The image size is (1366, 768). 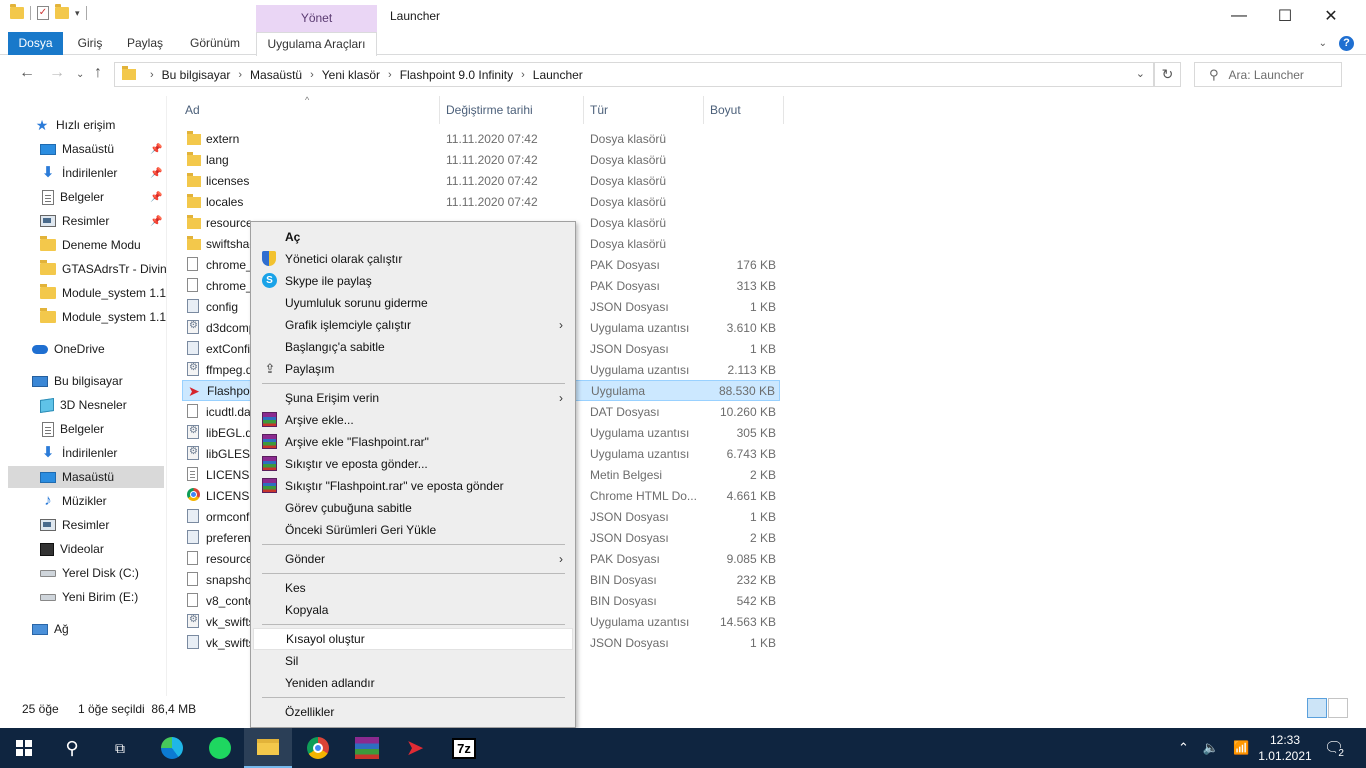 What do you see at coordinates (413, 369) in the screenshot?
I see `menu-item: ⇪ Paylaşım` at bounding box center [413, 369].